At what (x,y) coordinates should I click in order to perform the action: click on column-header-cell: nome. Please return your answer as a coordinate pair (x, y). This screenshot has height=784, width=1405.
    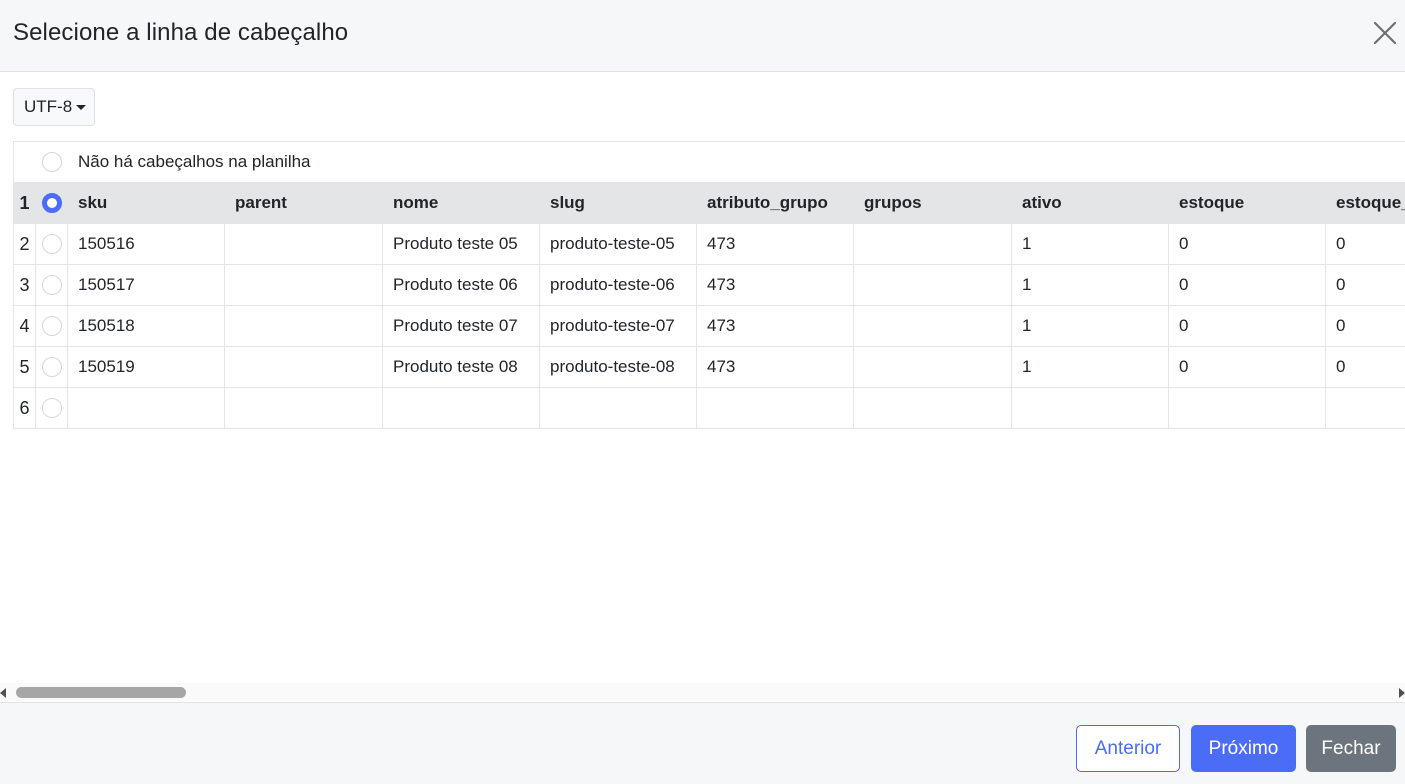
    Looking at the image, I should click on (461, 203).